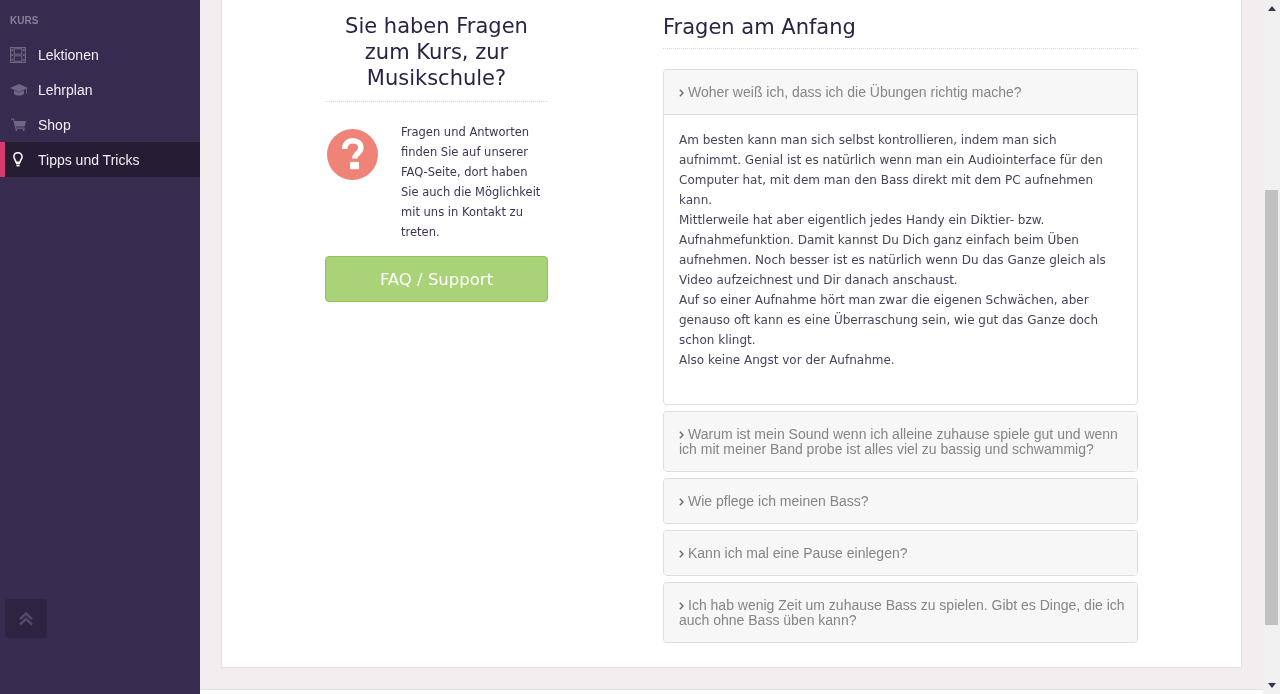  I want to click on answer-paragraph: Also keine Angst vor der Aufnahme., so click(787, 360).